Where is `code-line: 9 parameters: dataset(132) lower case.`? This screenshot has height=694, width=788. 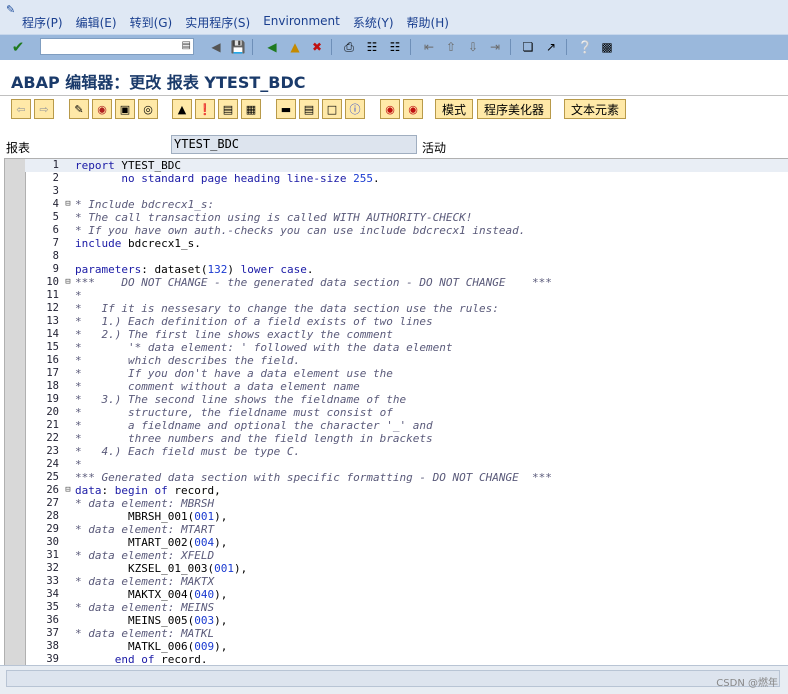 code-line: 9 parameters: dataset(132) lower case. is located at coordinates (406, 269).